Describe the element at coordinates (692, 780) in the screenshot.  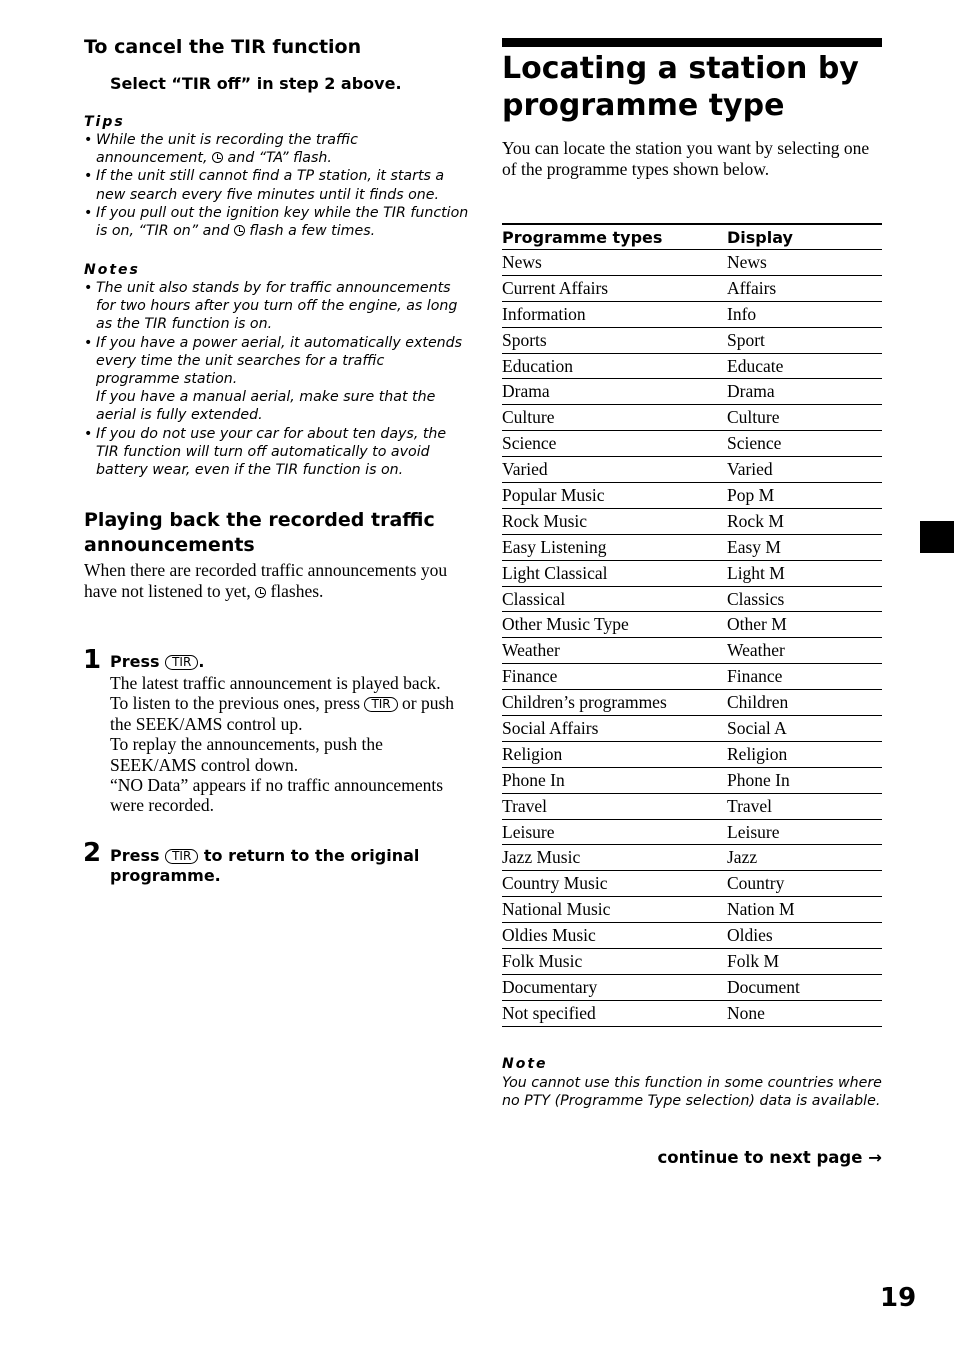
I see `table-row: Phone In Phone In` at that location.